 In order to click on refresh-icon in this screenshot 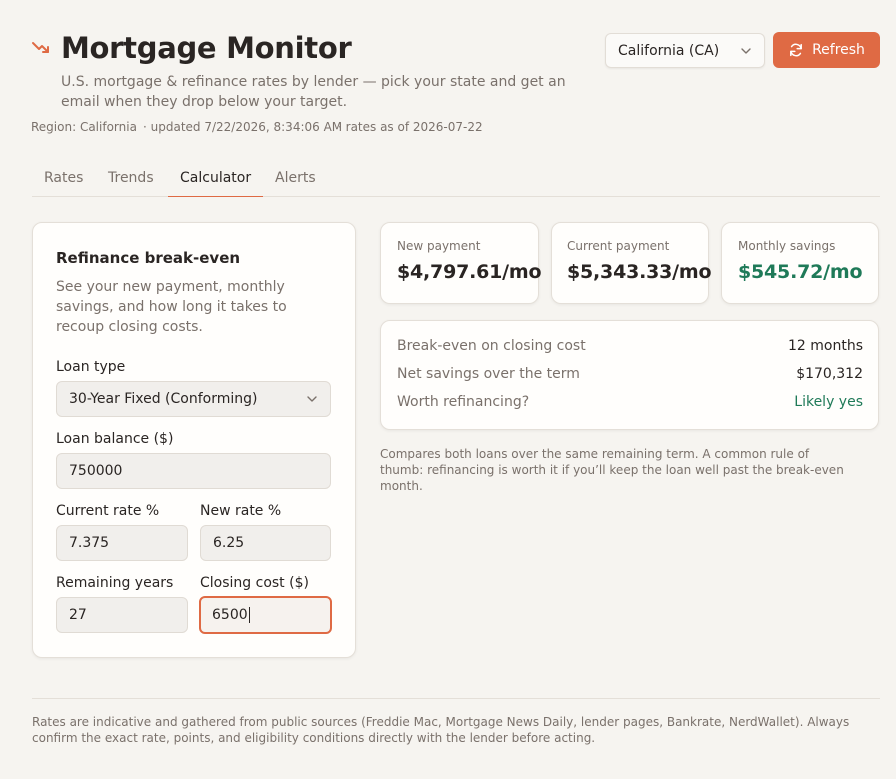, I will do `click(796, 50)`.